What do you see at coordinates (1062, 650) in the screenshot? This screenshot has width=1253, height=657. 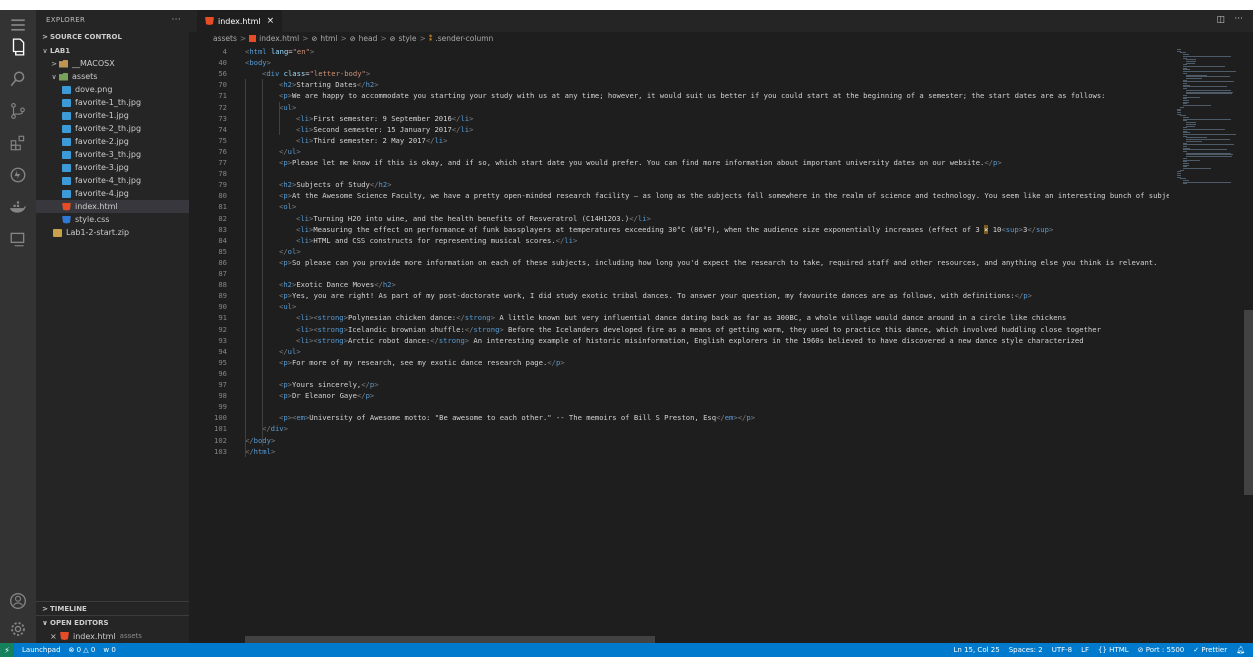 I see `encoding: UTF-8` at bounding box center [1062, 650].